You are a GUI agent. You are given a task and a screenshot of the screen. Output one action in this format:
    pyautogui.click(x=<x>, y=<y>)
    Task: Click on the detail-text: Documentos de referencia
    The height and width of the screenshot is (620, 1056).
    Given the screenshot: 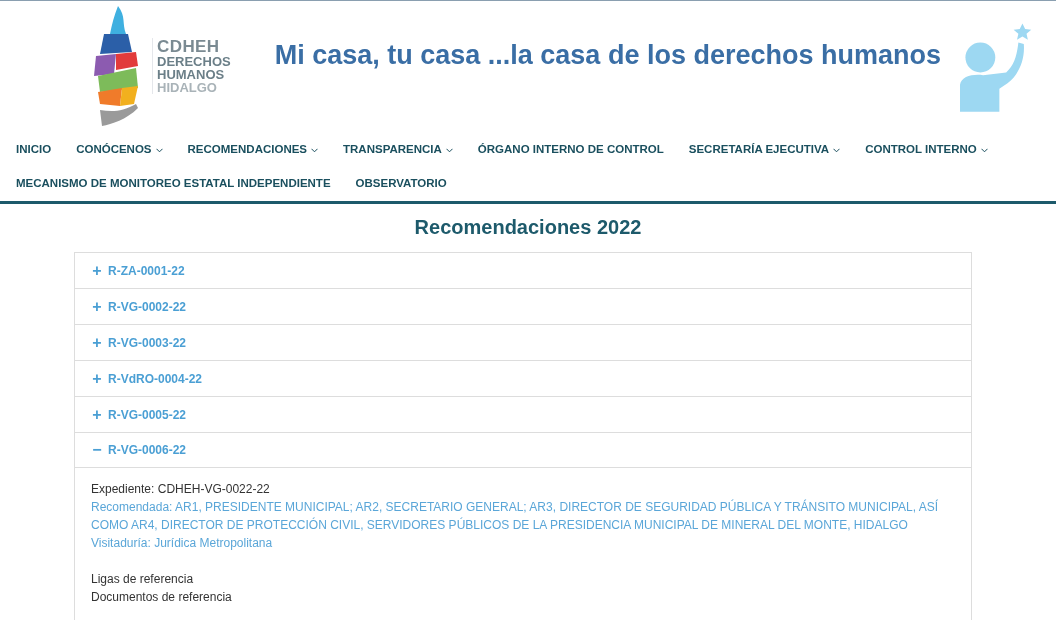 What is the action you would take?
    pyautogui.click(x=162, y=597)
    